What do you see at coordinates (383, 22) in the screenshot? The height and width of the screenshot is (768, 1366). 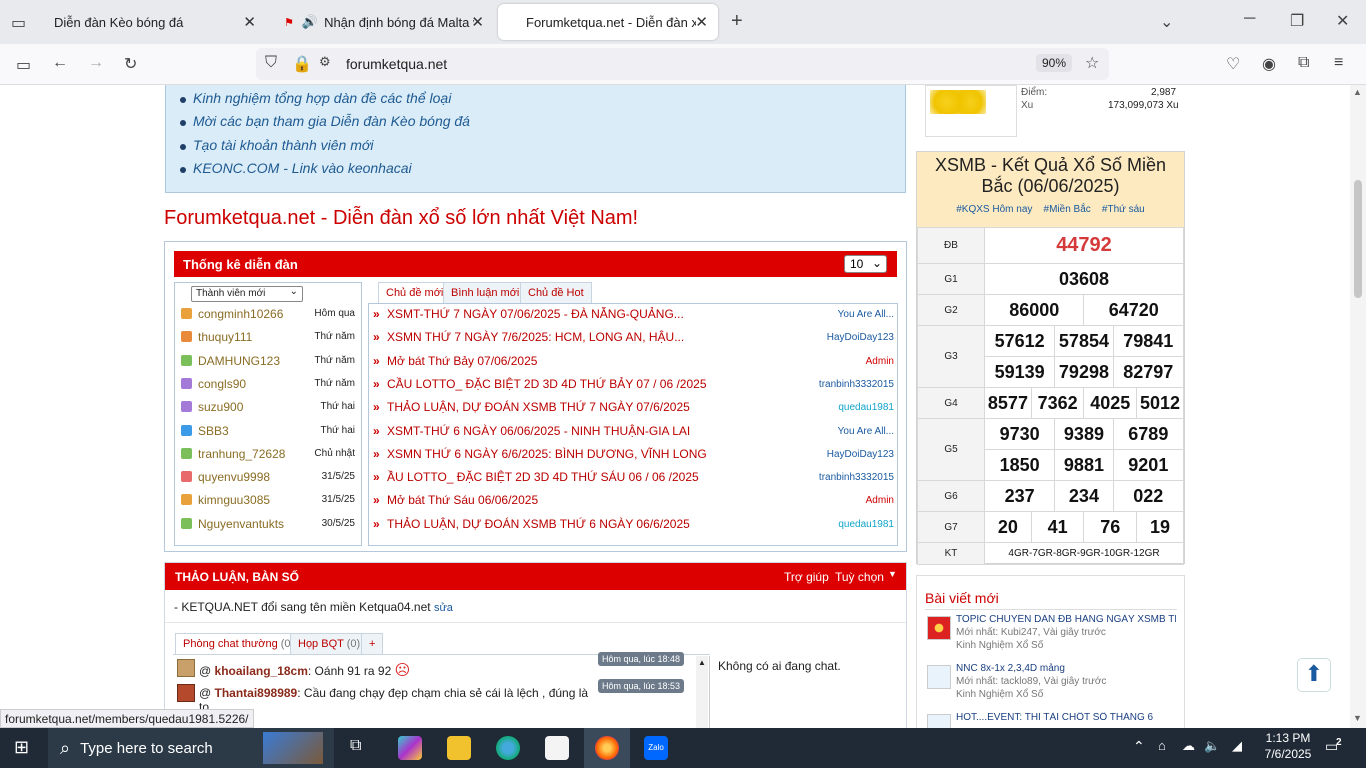 I see `tab-nhan-dinh: ⚑ 🔊 Nhận định bóng đá Malta v ✕` at bounding box center [383, 22].